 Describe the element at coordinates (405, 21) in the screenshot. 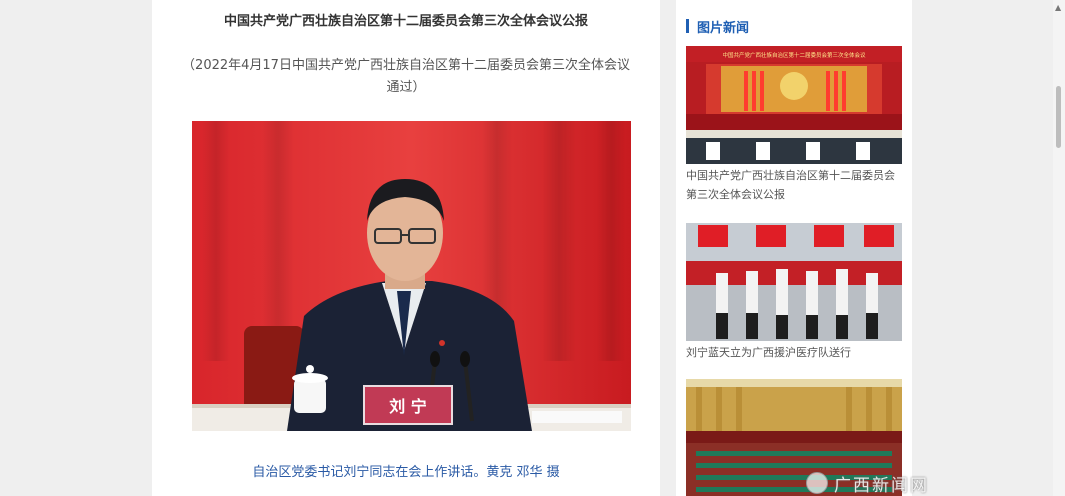

I see `article-title: 中国共产党广西壮族自治区第十二届委员会第三次全体会议公报` at that location.